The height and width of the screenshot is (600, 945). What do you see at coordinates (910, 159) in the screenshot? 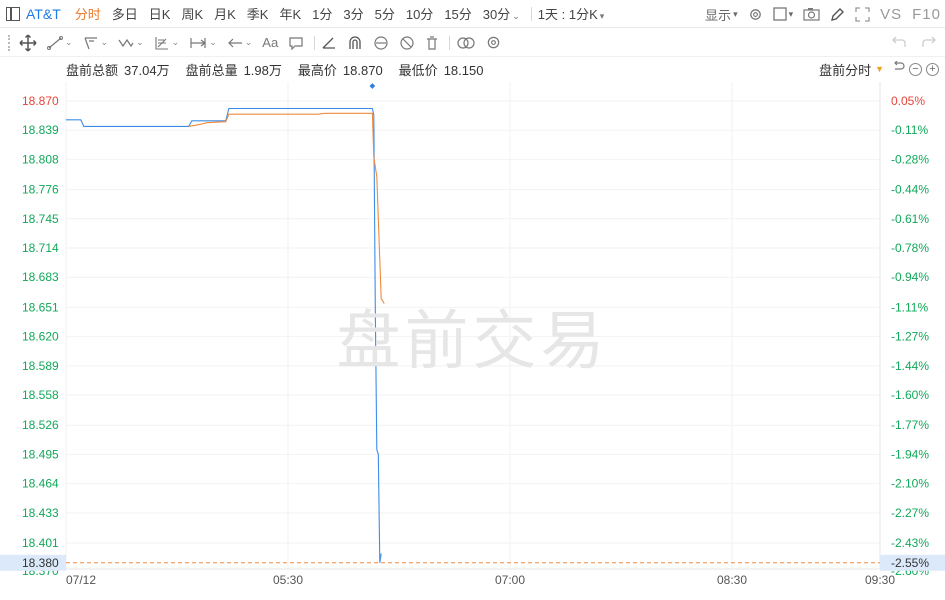
I see `pct-tick-label: -0.28%` at bounding box center [910, 159].